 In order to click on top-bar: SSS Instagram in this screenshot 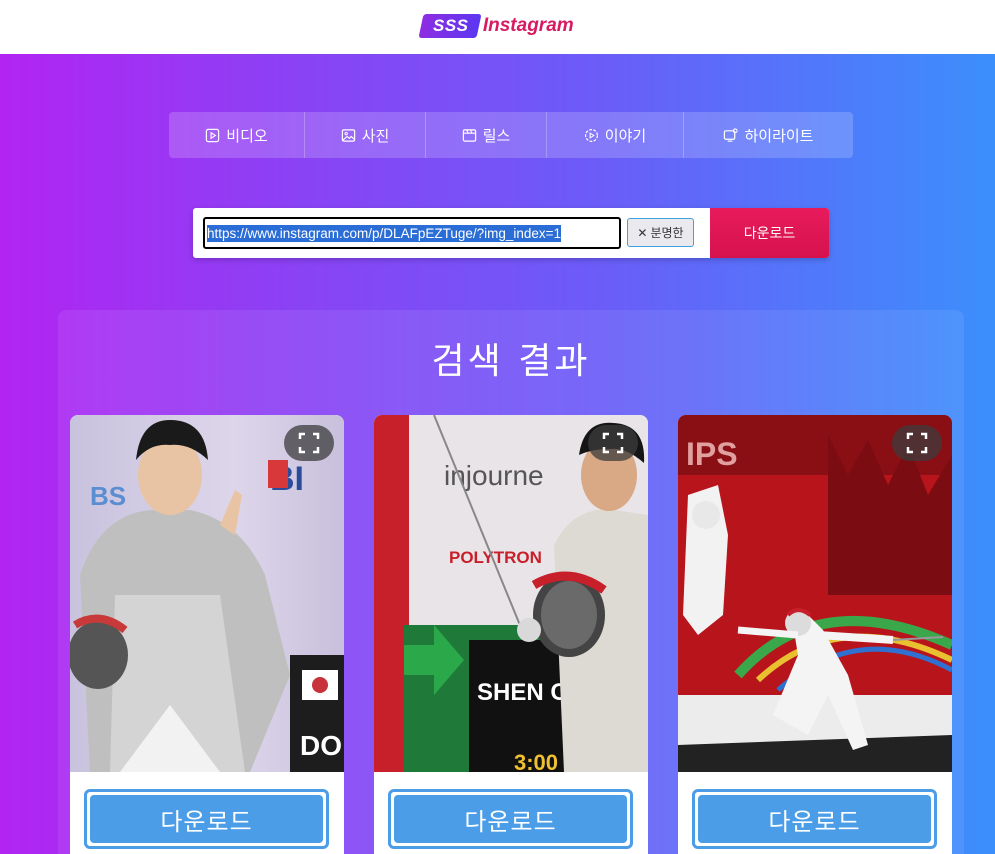, I will do `click(497, 27)`.